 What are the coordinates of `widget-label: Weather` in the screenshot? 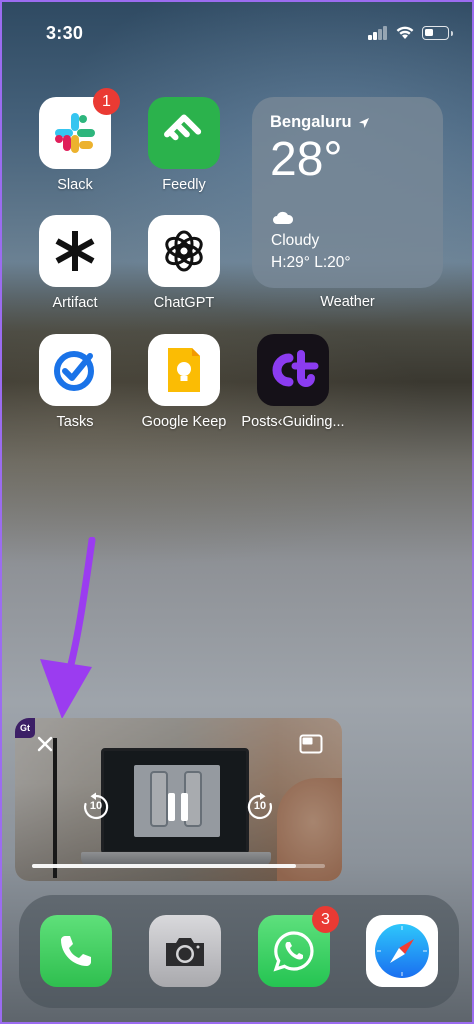 It's located at (347, 302).